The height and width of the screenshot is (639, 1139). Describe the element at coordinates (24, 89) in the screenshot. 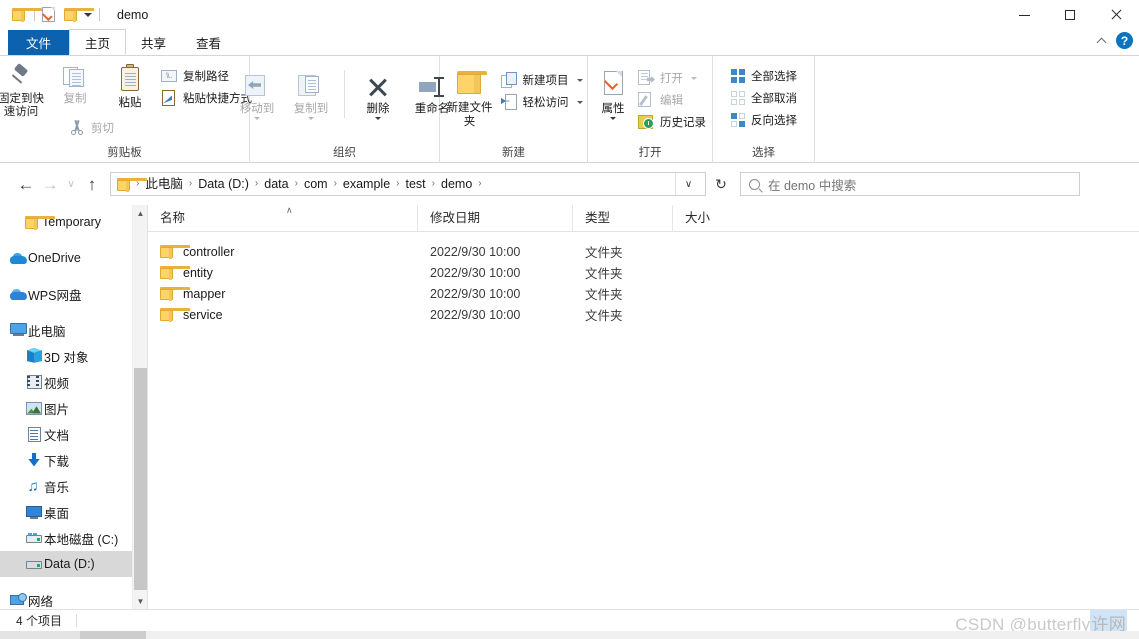

I see `pin-to-quick-access-button: 固定到快速访问` at that location.